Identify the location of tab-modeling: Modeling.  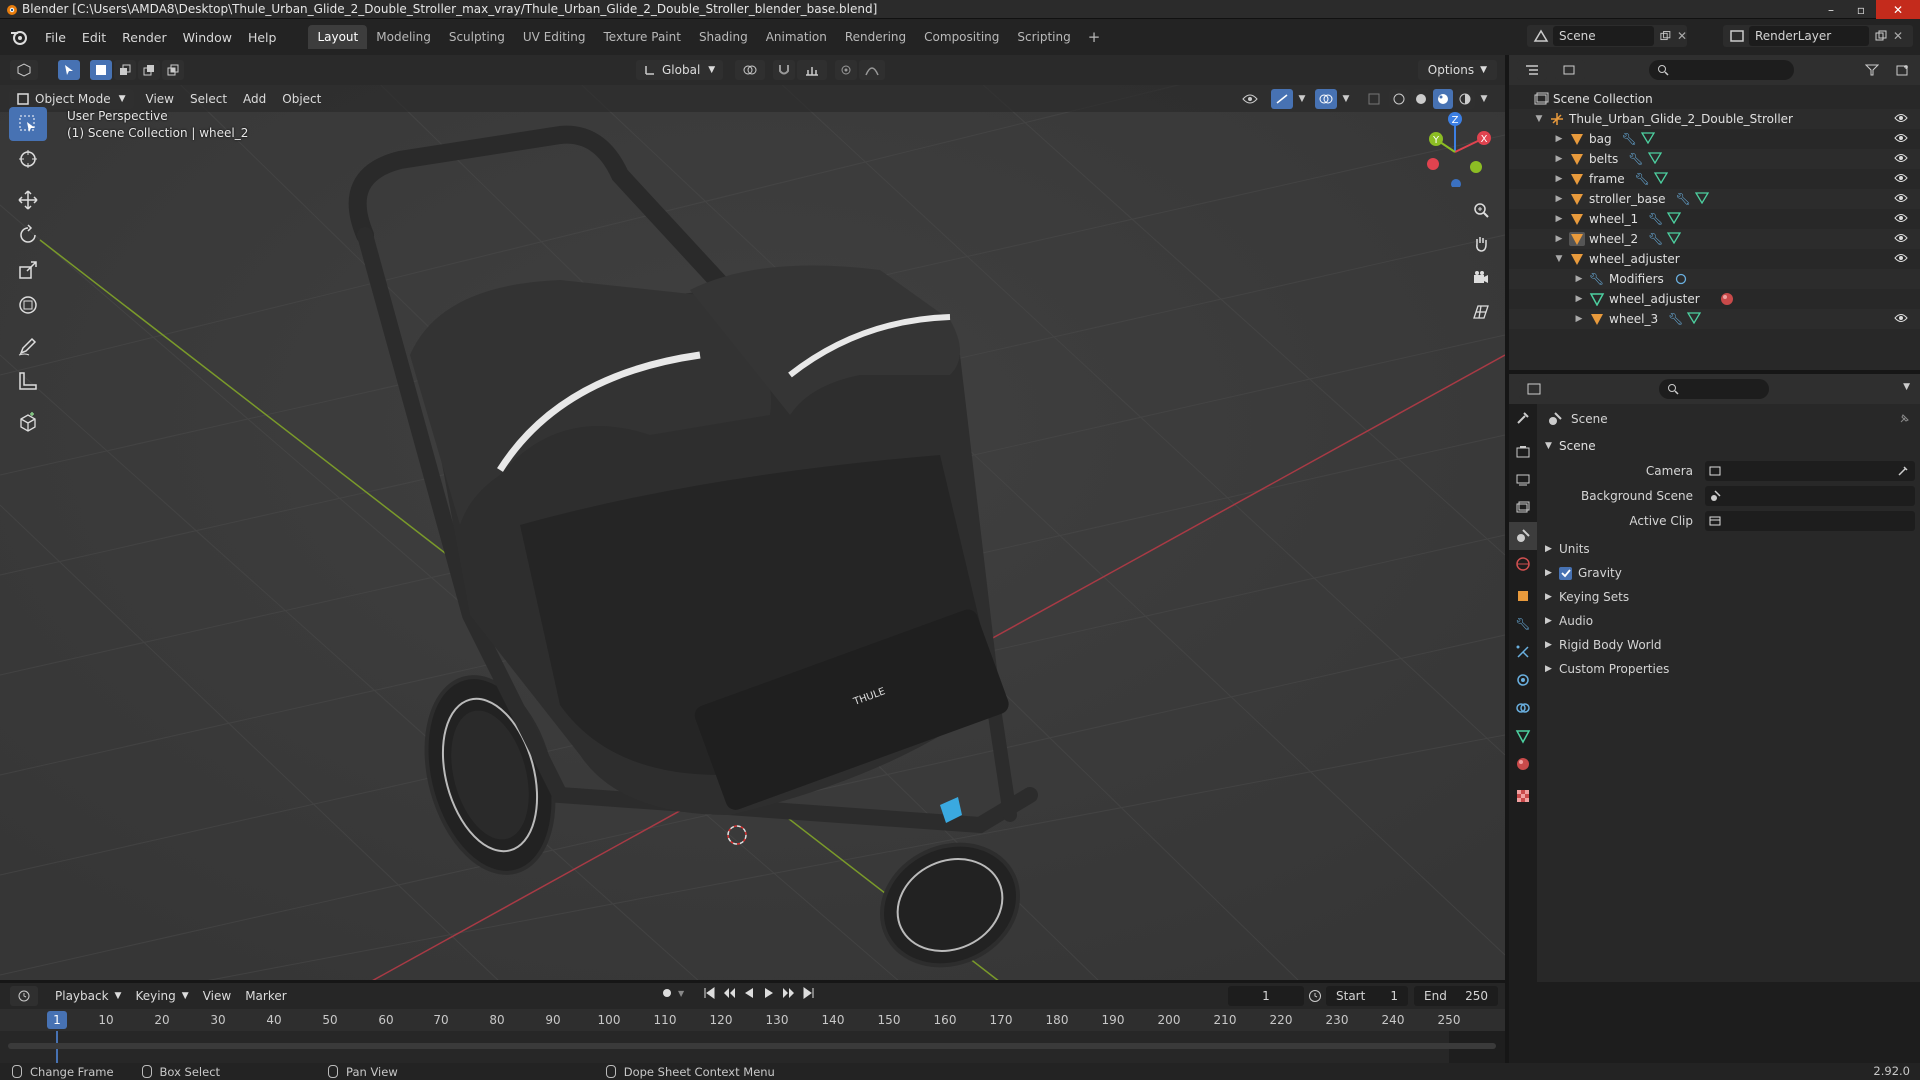
(403, 37).